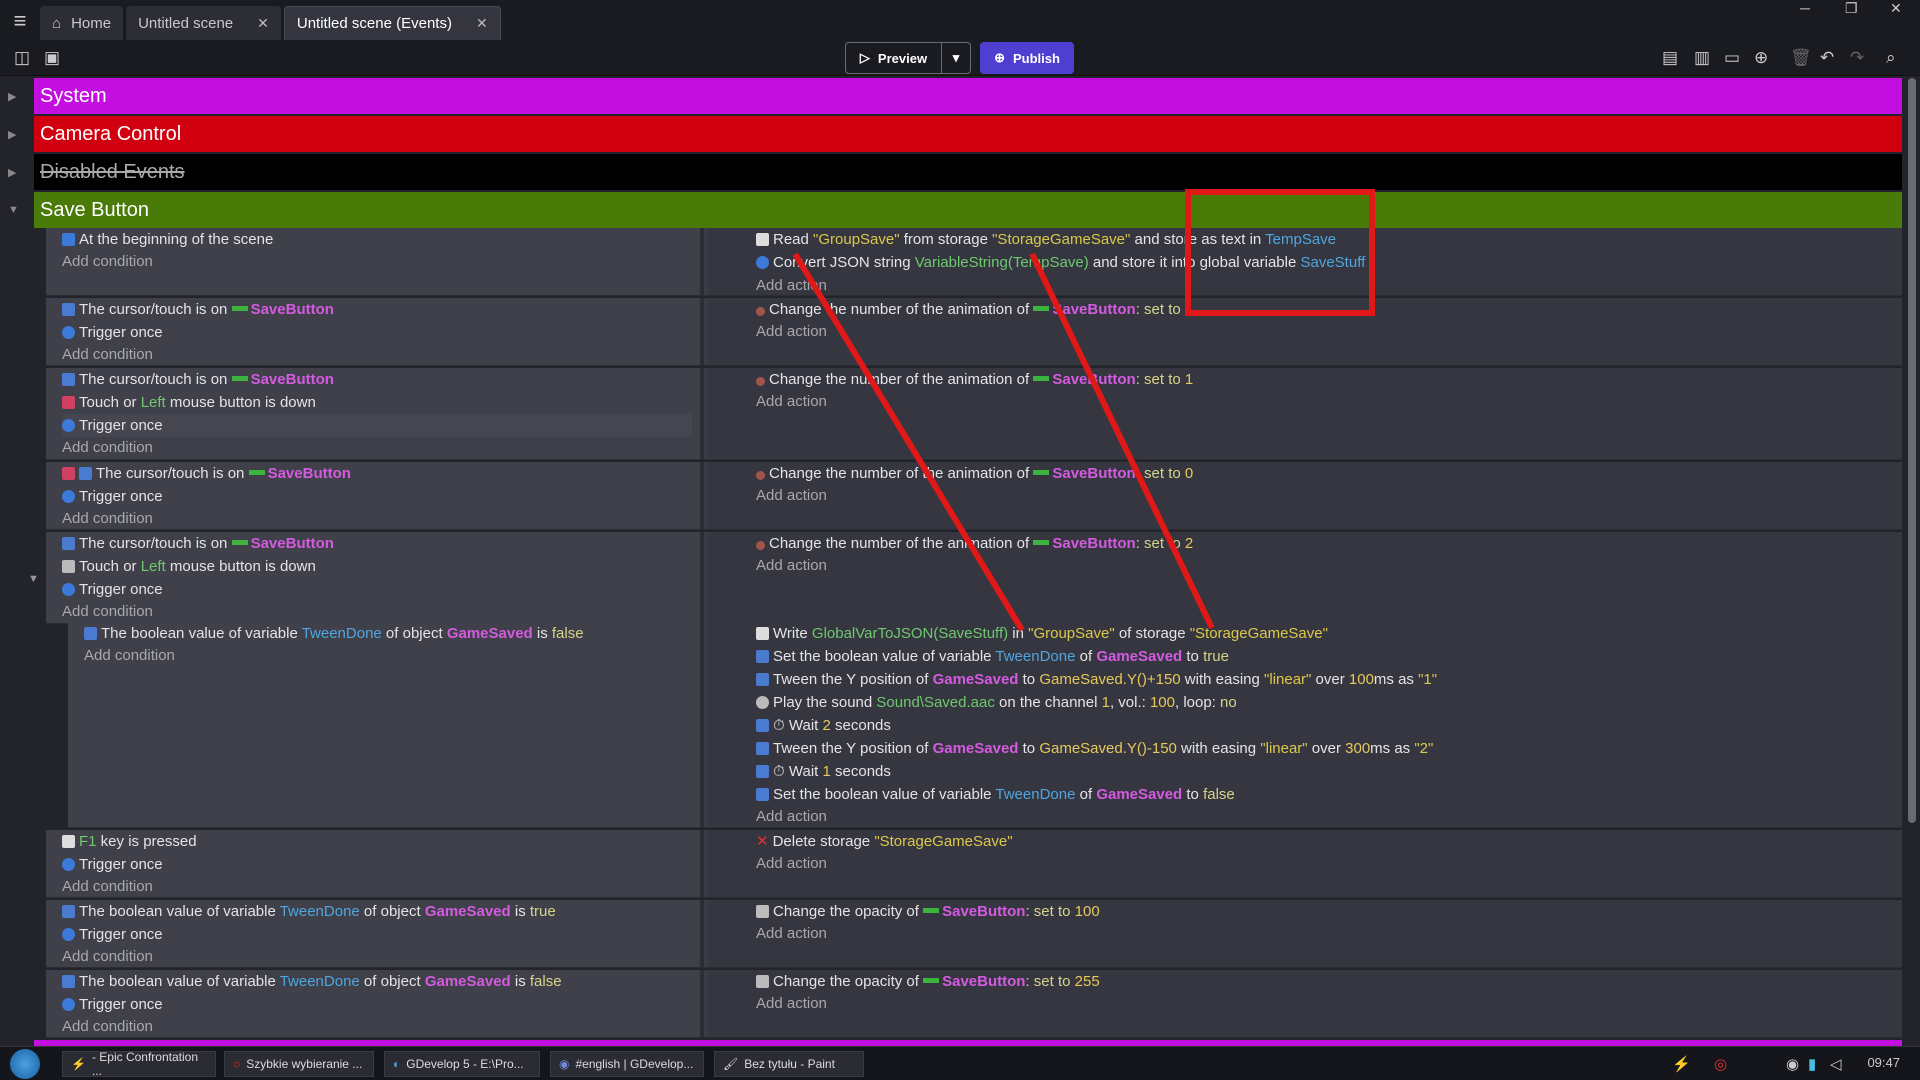 The height and width of the screenshot is (1080, 1920). What do you see at coordinates (823, 771) in the screenshot?
I see `action: ⏱ Wait 1 seconds` at bounding box center [823, 771].